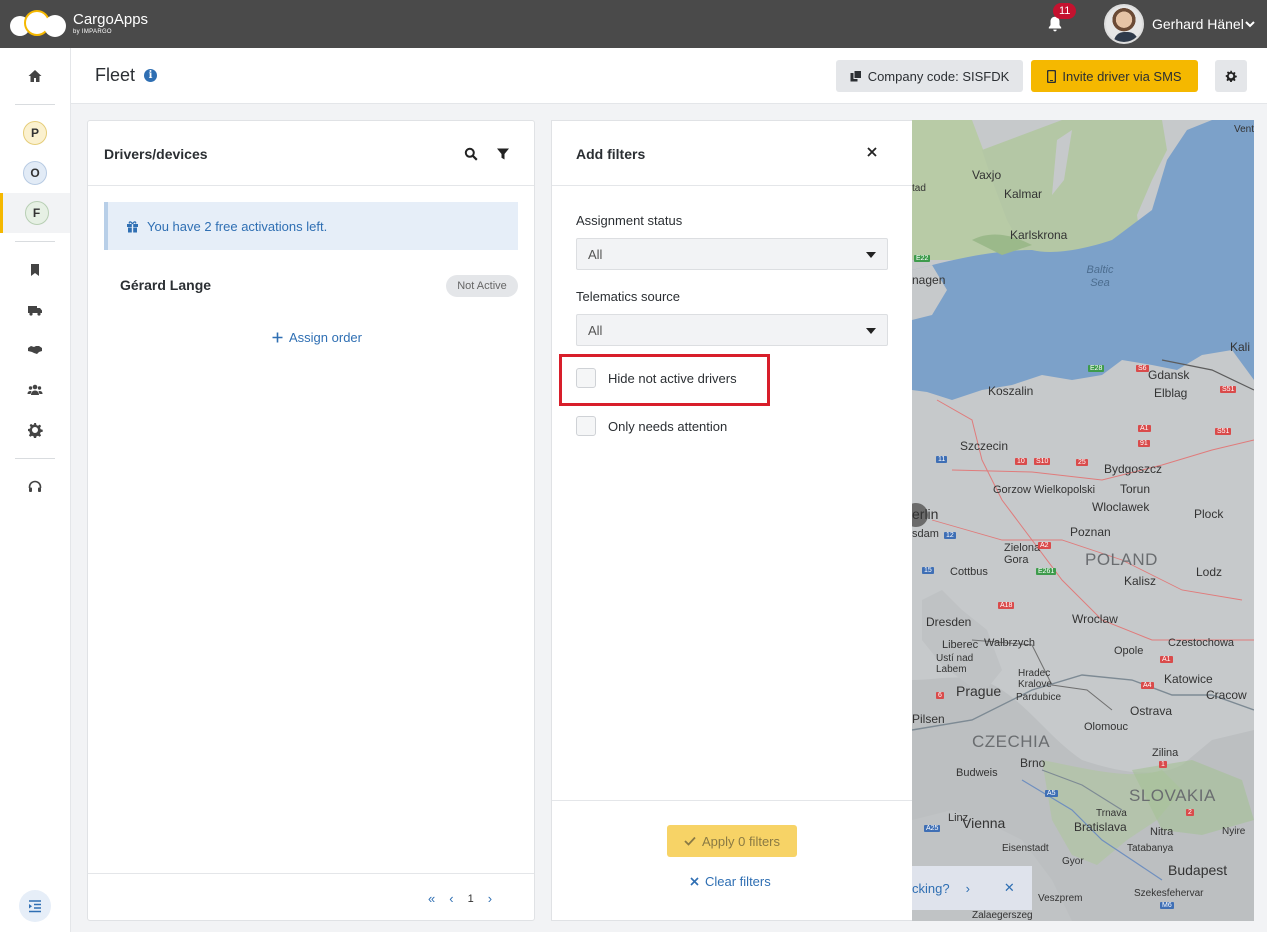  I want to click on road-shield: A18, so click(1006, 605).